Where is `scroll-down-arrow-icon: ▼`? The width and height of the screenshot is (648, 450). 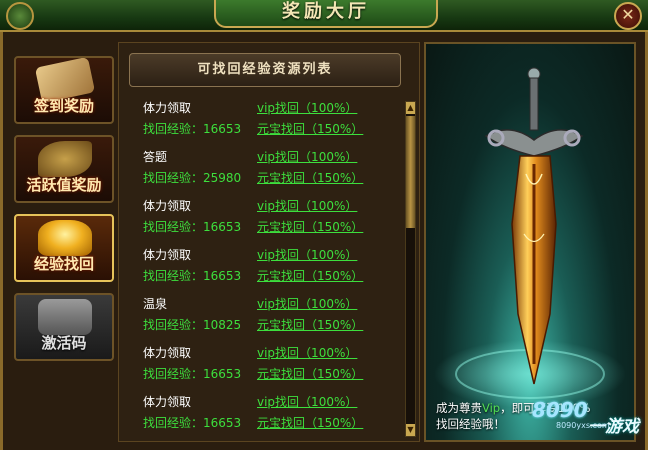
scroll-down-arrow-icon: ▼ is located at coordinates (410, 430).